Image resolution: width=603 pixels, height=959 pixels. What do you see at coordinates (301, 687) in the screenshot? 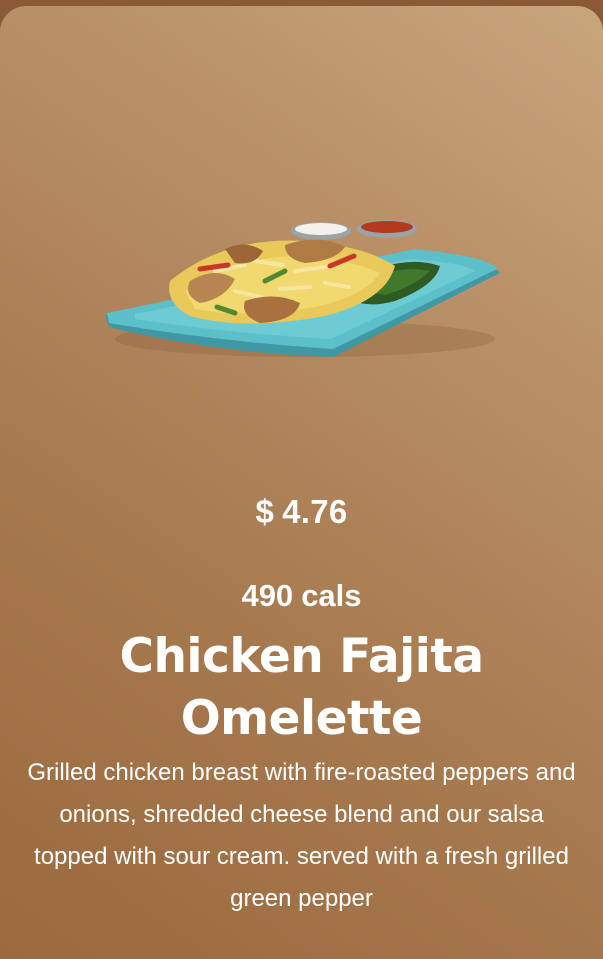
I see `item-name: Chicken Fajita Omelette` at bounding box center [301, 687].